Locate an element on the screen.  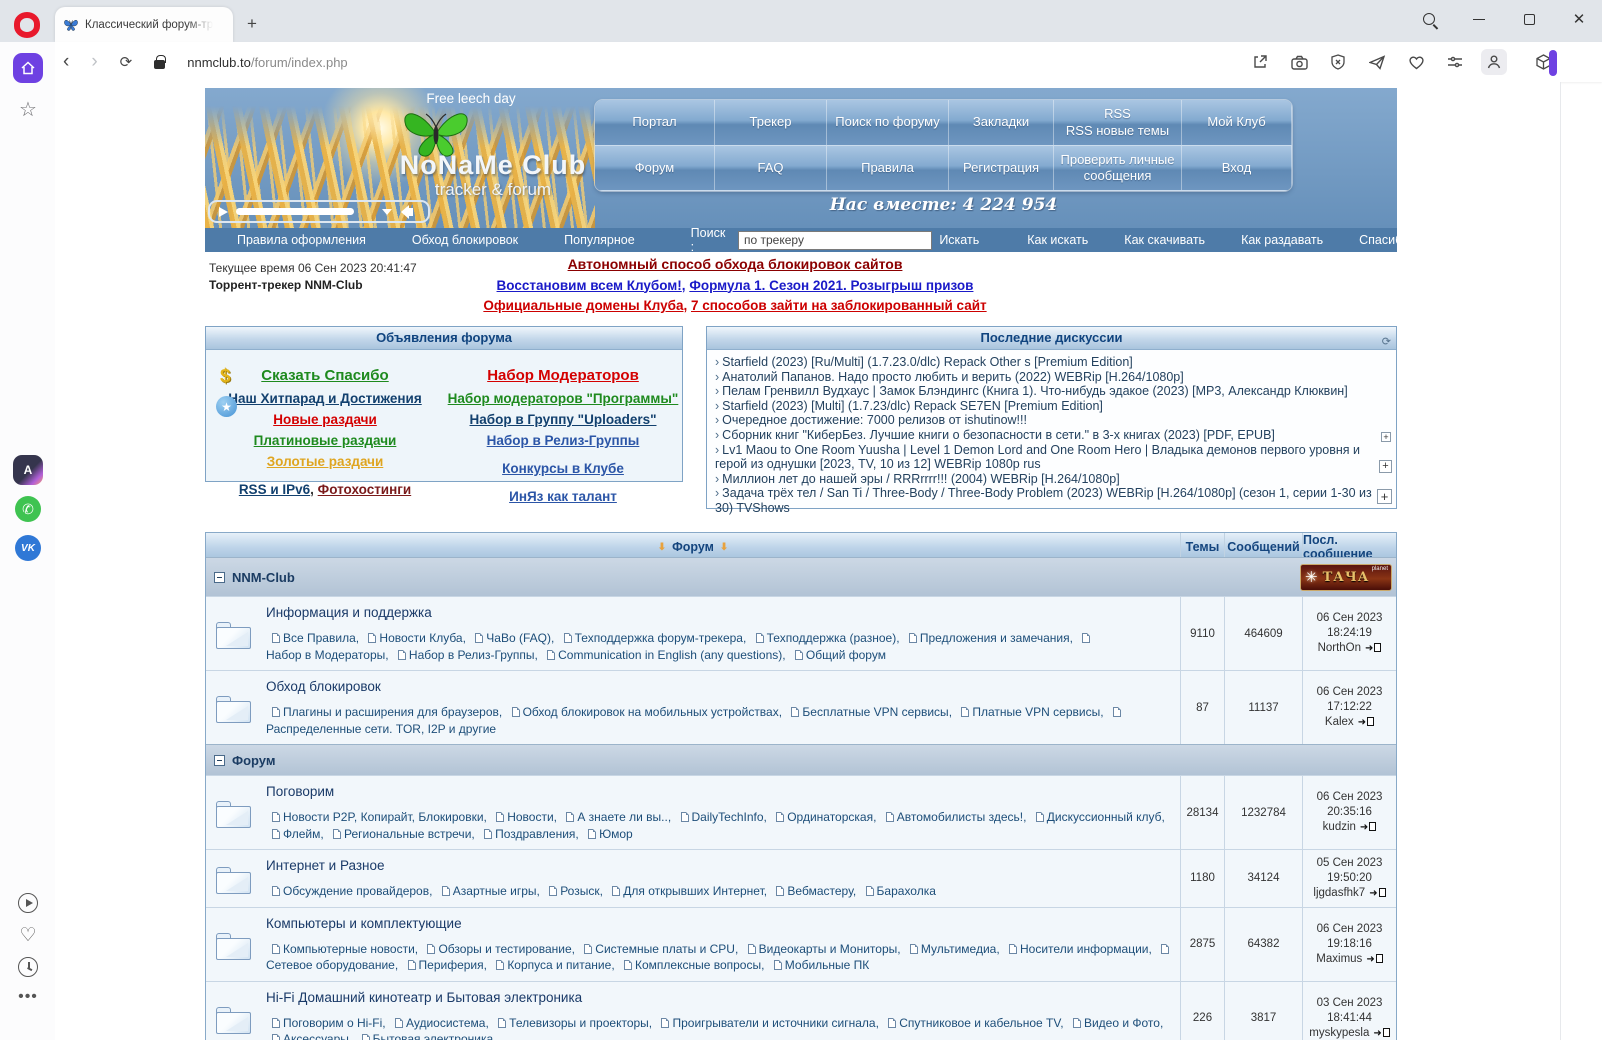
subforum-link: Аксессуары is located at coordinates (316, 1036).